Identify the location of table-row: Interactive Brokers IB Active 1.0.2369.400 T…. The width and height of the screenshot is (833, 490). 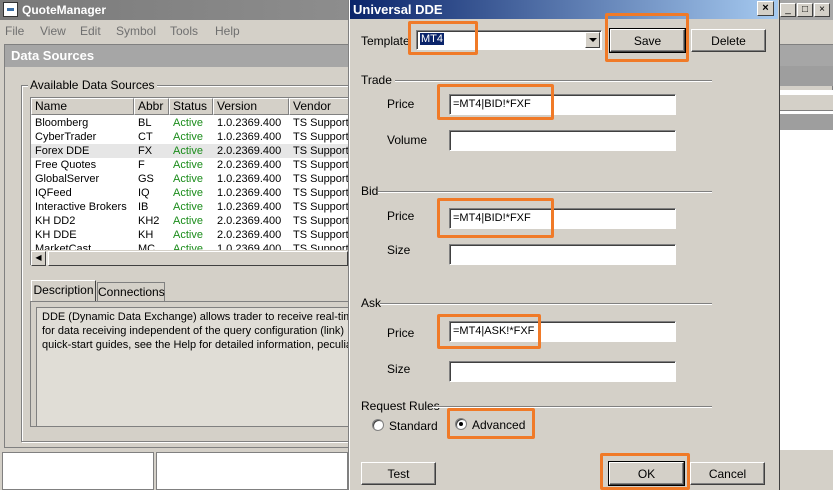
(190, 207).